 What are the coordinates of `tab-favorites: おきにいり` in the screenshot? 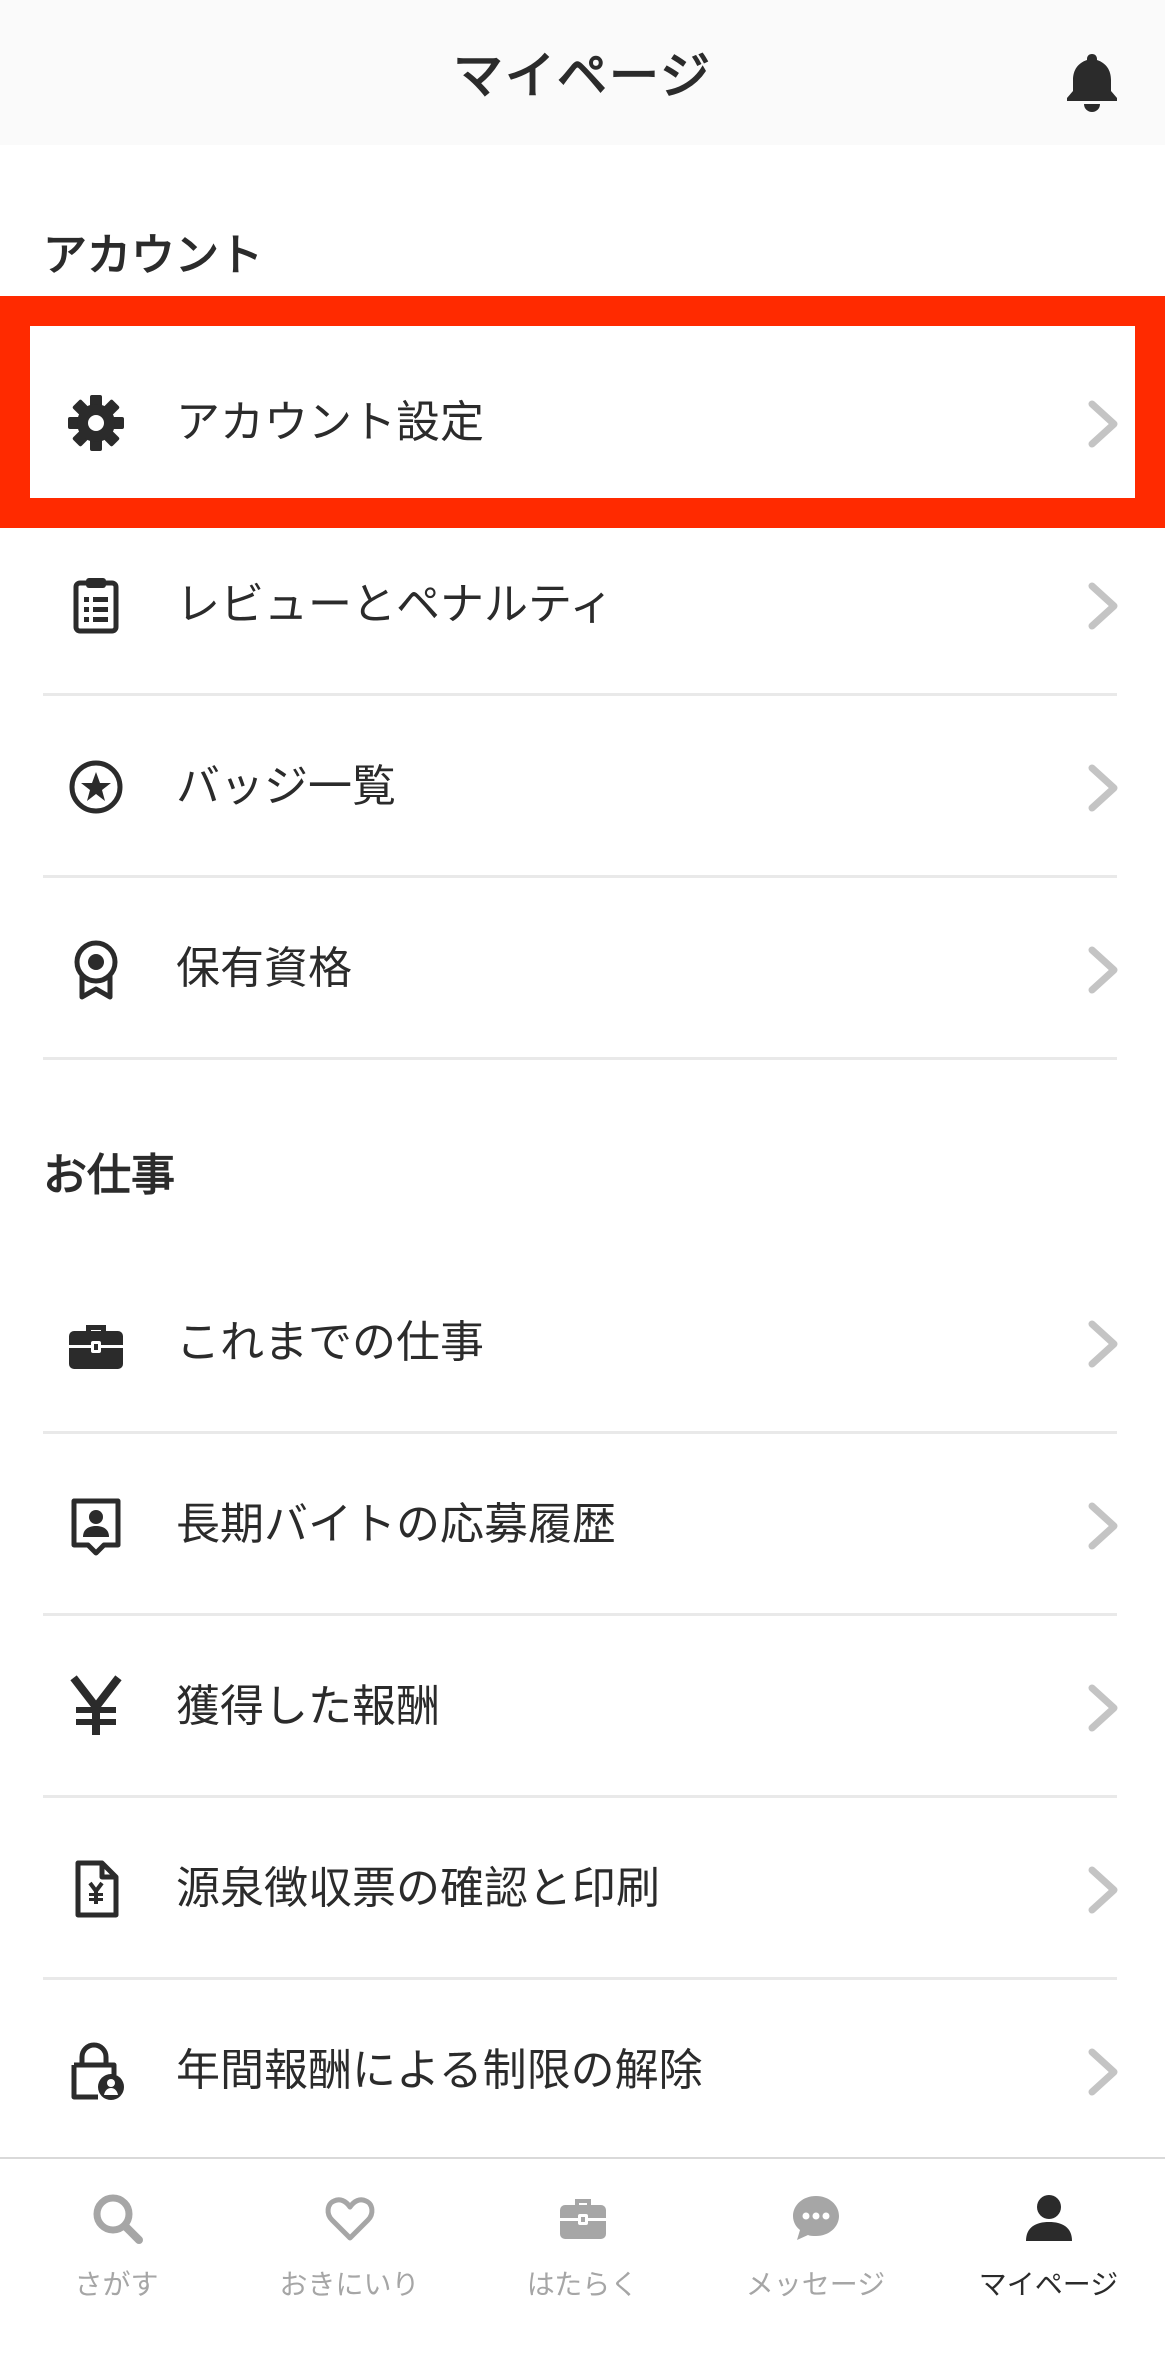 It's located at (349, 2262).